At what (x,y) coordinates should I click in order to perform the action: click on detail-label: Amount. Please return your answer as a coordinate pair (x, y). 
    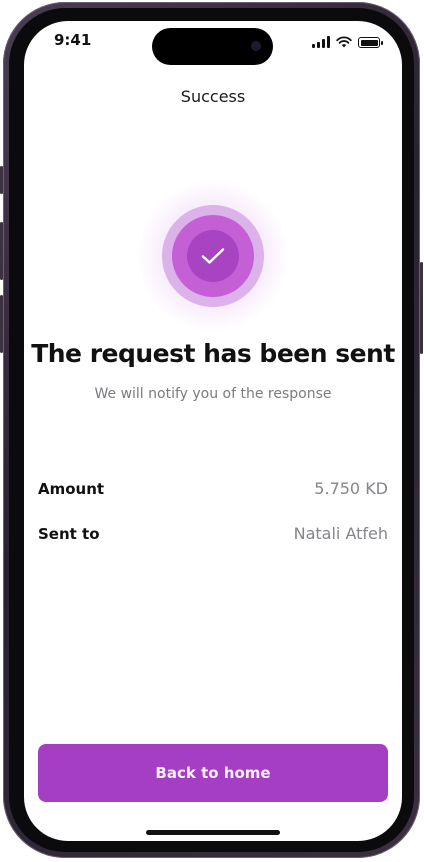
    Looking at the image, I should click on (71, 488).